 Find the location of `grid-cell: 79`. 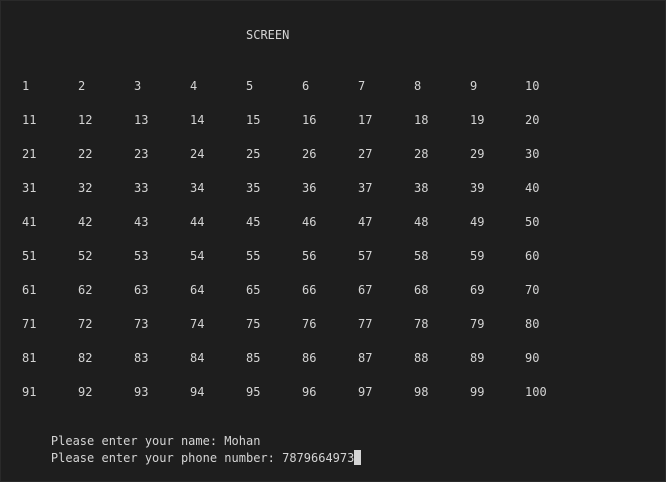

grid-cell: 79 is located at coordinates (477, 324).